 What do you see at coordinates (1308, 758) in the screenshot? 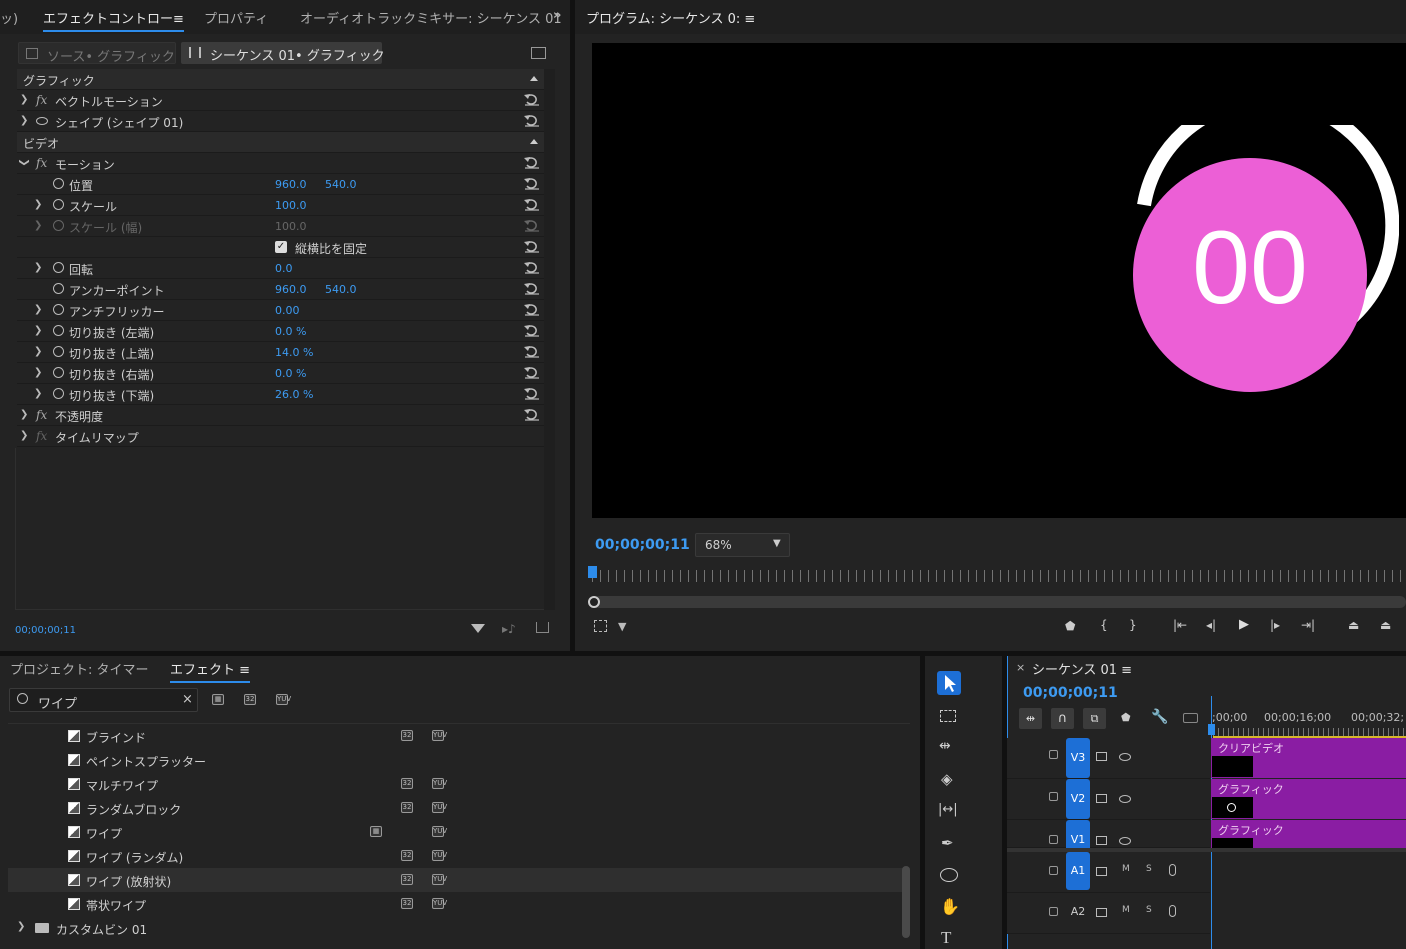
I see `clip-clear-video: クリアビデオ` at bounding box center [1308, 758].